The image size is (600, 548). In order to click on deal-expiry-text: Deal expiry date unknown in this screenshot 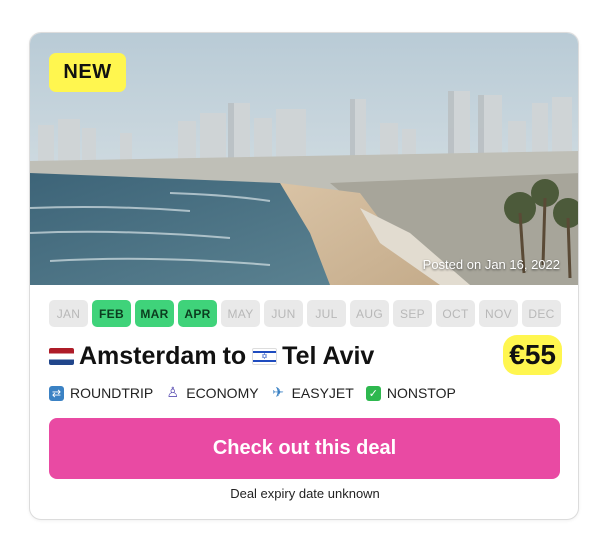, I will do `click(305, 493)`.